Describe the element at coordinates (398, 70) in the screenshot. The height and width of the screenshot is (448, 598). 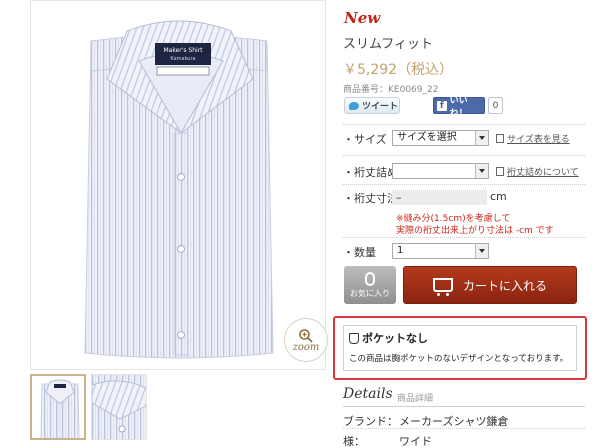
I see `product-price: ￥5,292（税込）` at that location.